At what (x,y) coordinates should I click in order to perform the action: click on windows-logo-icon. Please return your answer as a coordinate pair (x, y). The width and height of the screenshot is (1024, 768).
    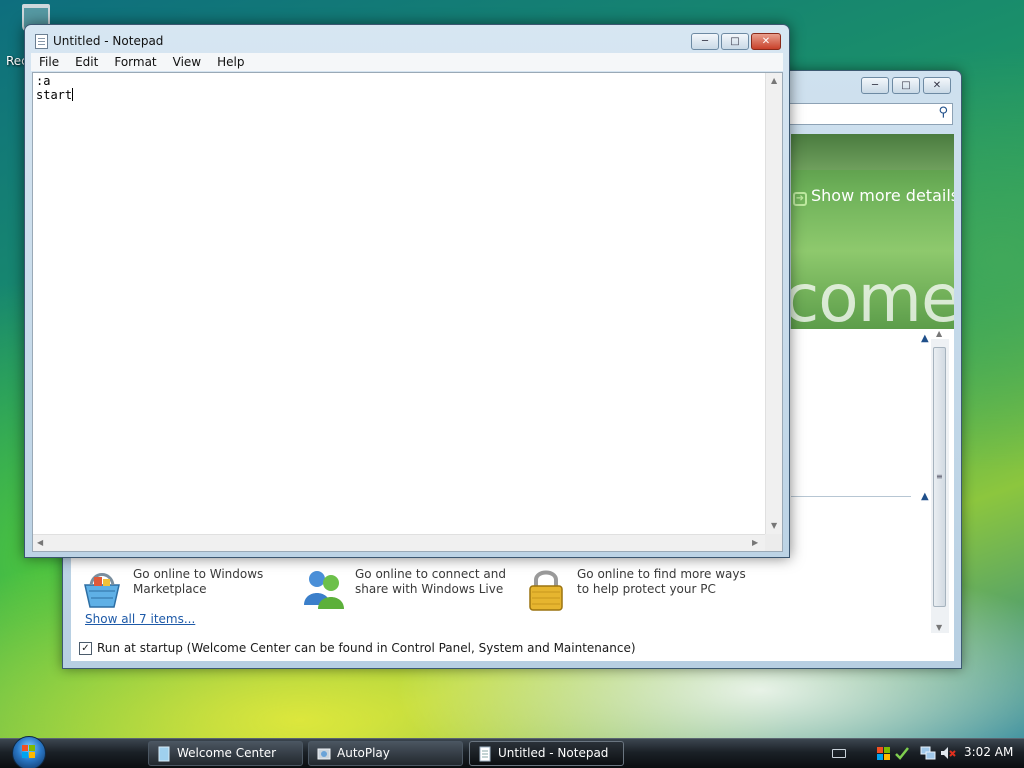
    Looking at the image, I should click on (29, 752).